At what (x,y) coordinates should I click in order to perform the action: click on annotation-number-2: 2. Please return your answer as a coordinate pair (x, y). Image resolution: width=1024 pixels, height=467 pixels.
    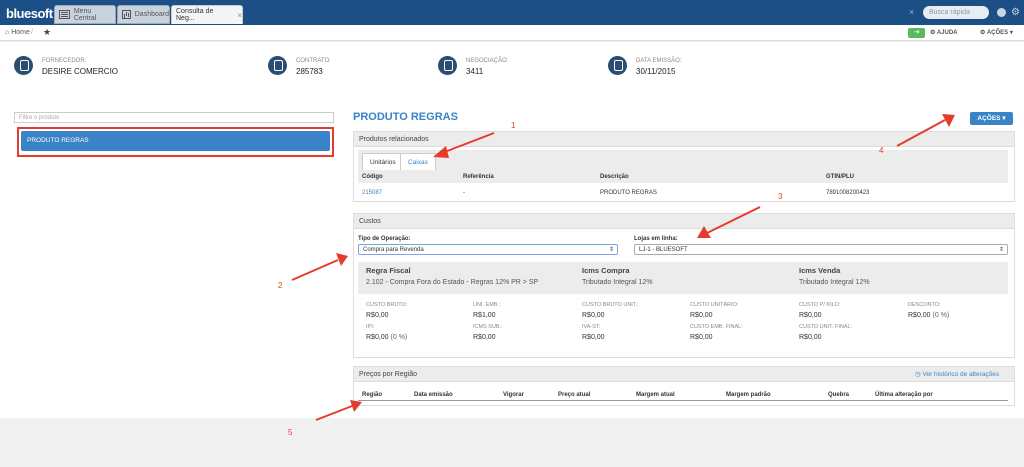
    Looking at the image, I should click on (280, 285).